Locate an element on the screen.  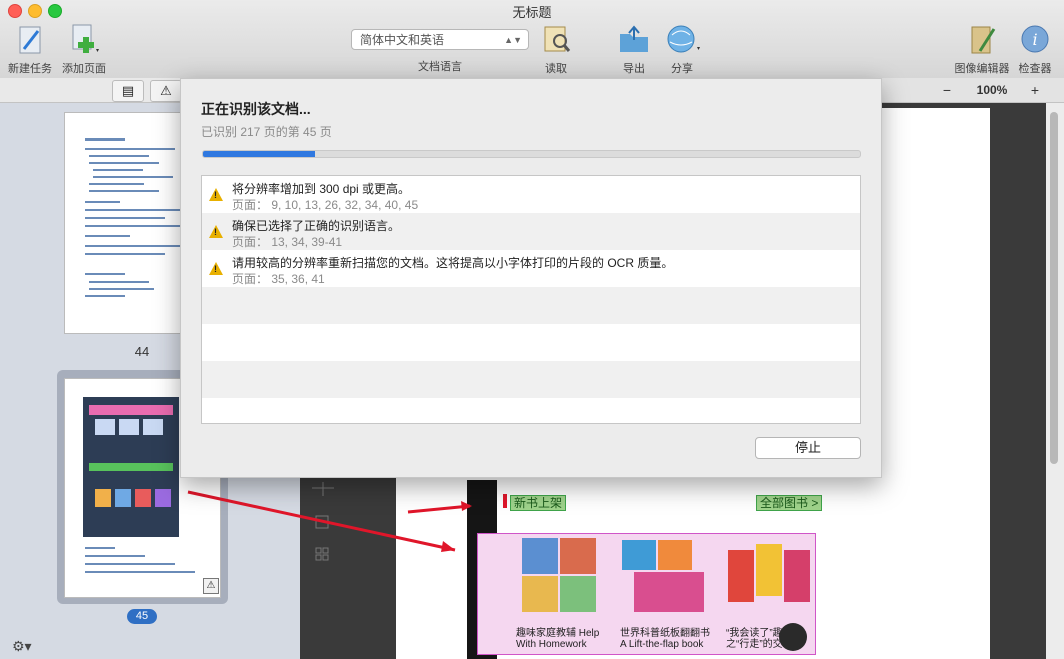
zoom-level: 100% is located at coordinates (992, 90).